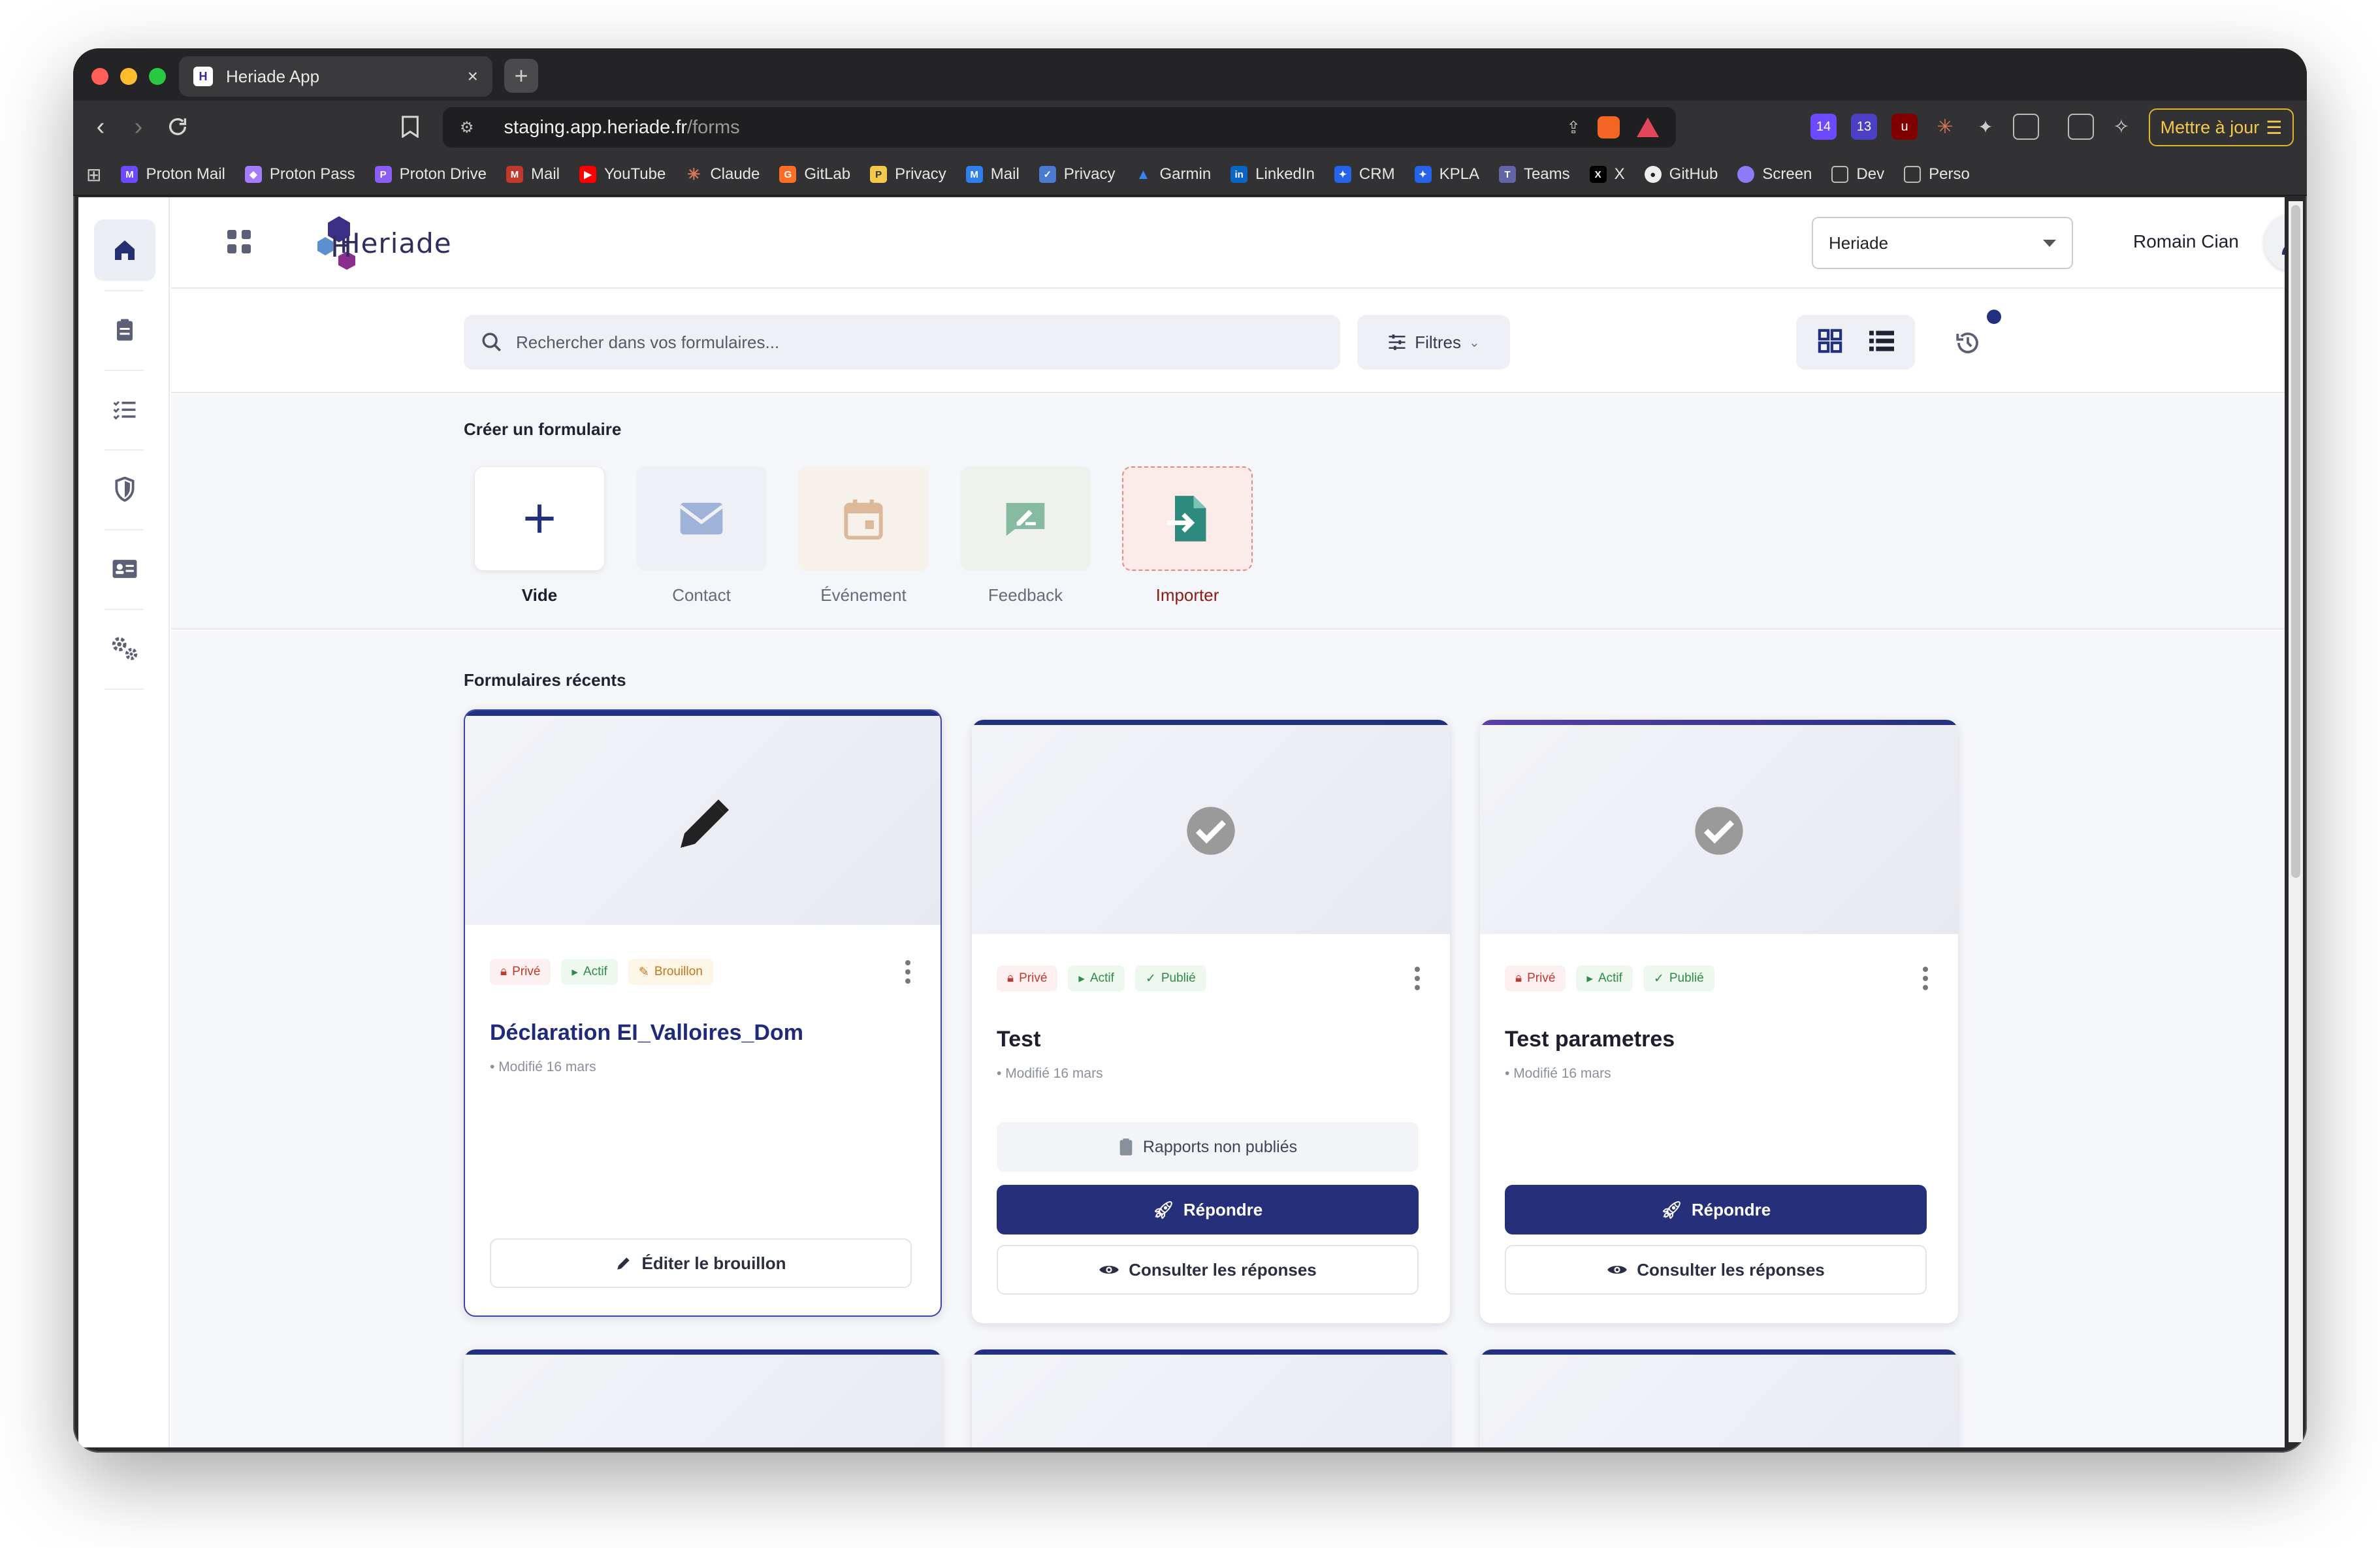 This screenshot has height=1548, width=2380. I want to click on form-title: Test parametres, so click(1590, 1039).